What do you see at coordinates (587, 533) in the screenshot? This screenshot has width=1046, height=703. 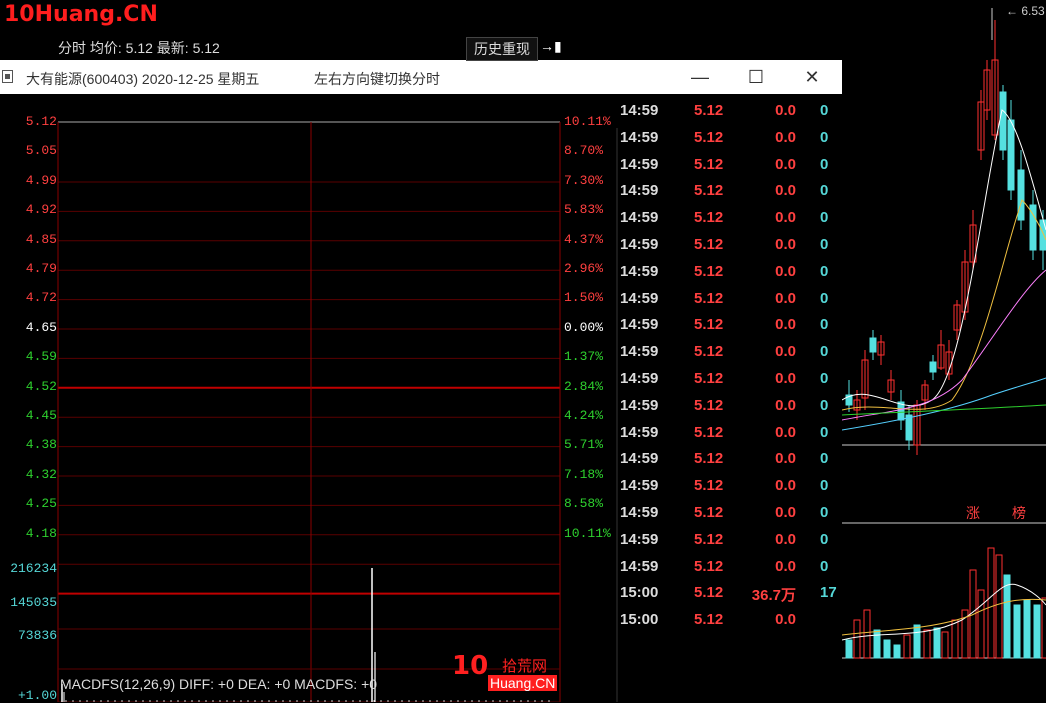 I see `percent-tick: 10.11%` at bounding box center [587, 533].